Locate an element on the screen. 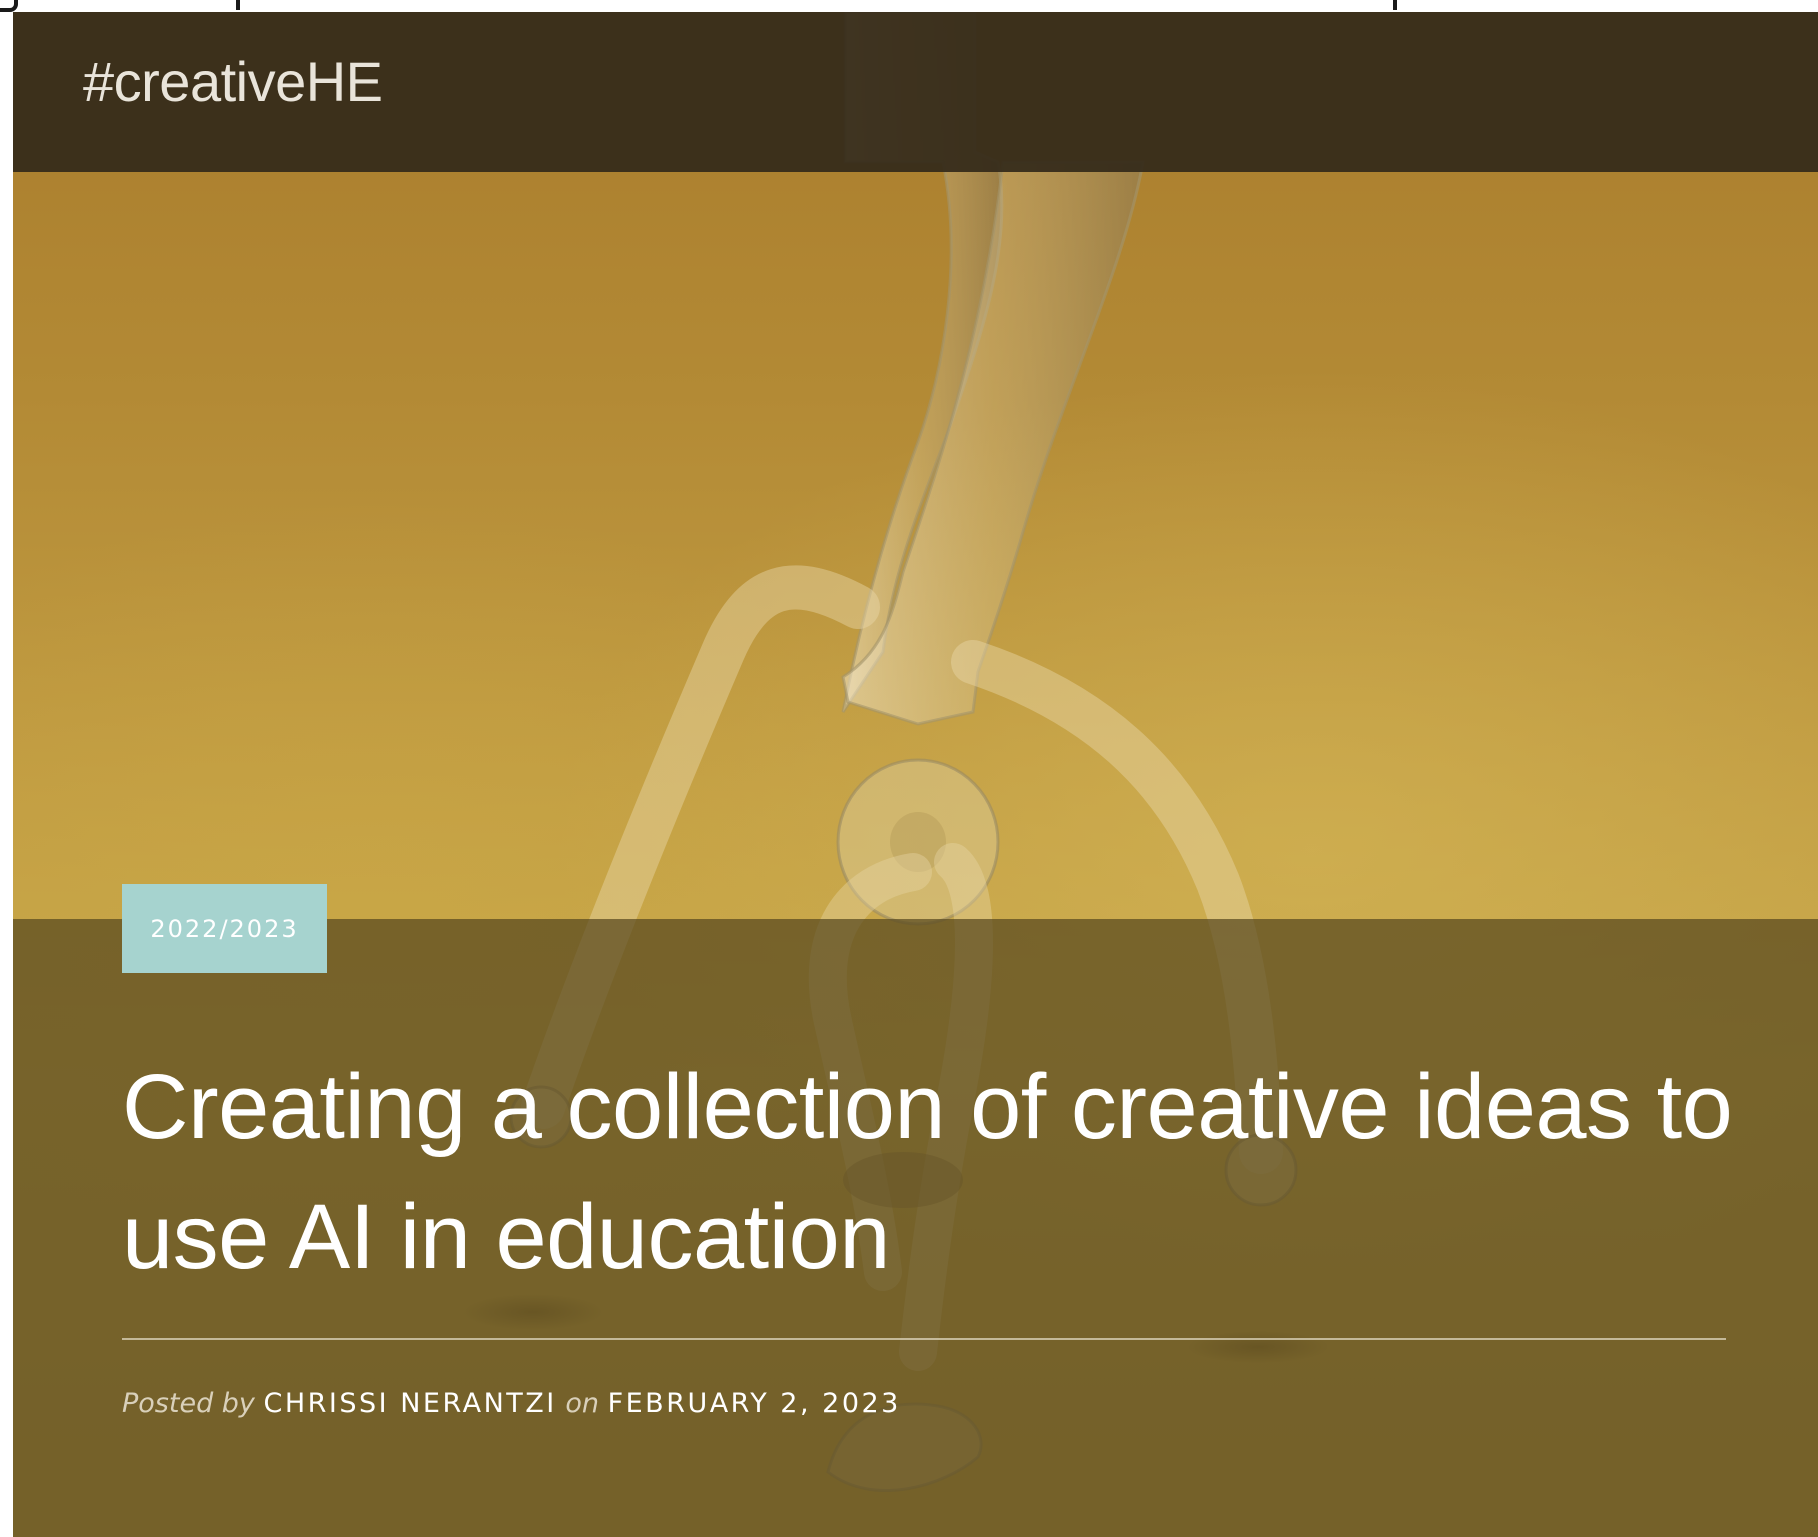 The height and width of the screenshot is (1537, 1818). sculpture-body is located at coordinates (993, 443).